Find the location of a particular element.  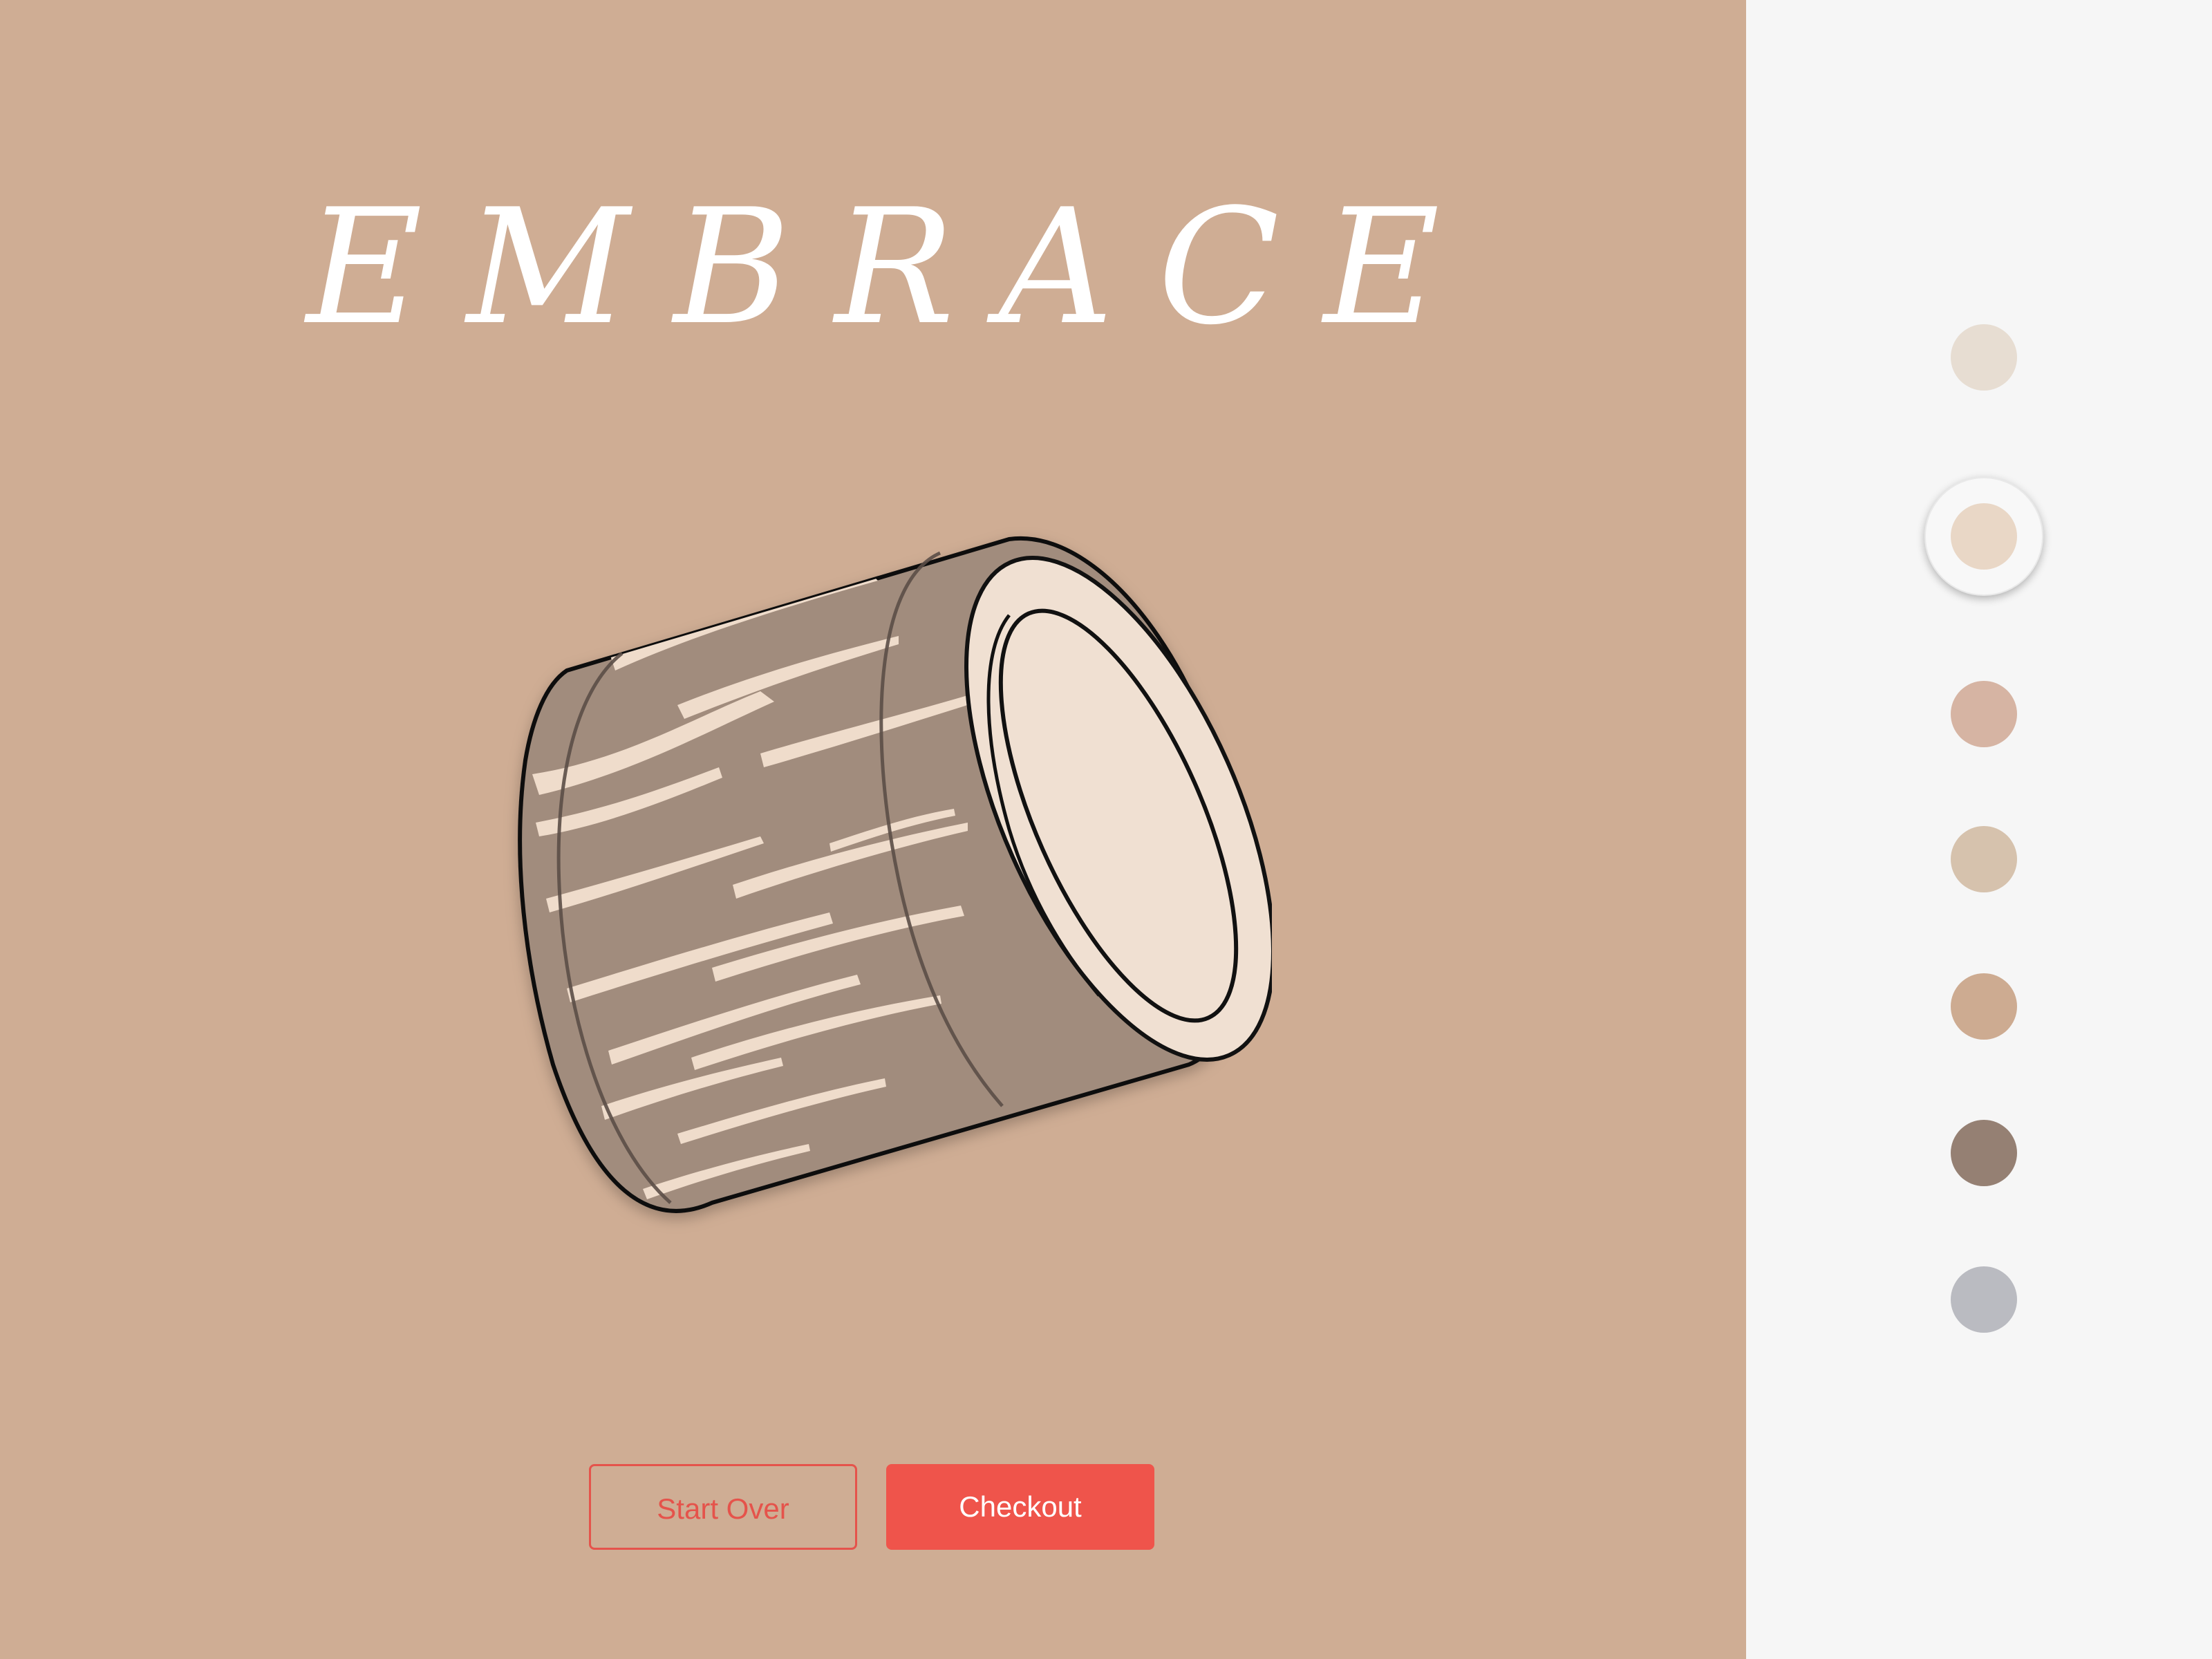

color-swatch-selected is located at coordinates (1984, 536).